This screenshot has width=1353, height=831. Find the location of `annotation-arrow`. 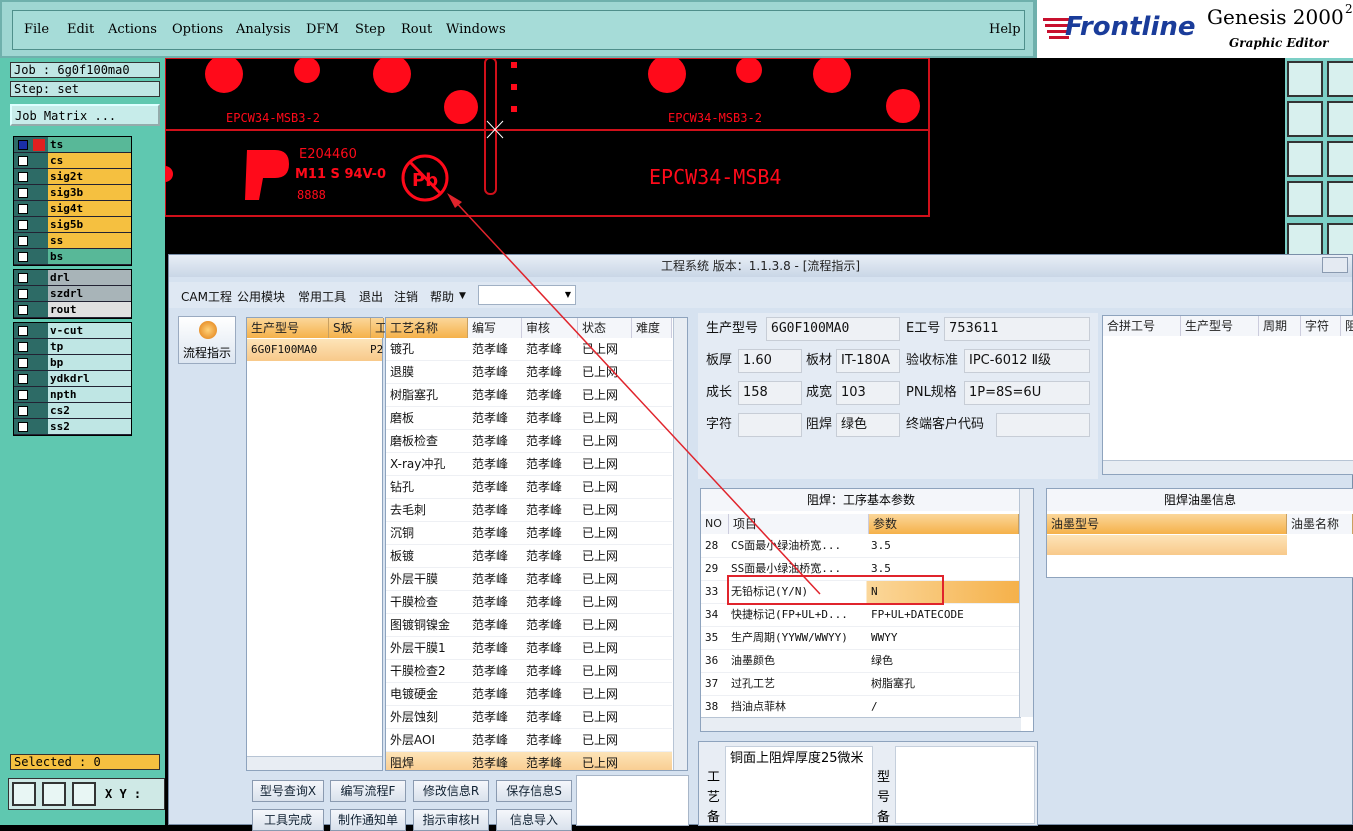

annotation-arrow is located at coordinates (634, 394).